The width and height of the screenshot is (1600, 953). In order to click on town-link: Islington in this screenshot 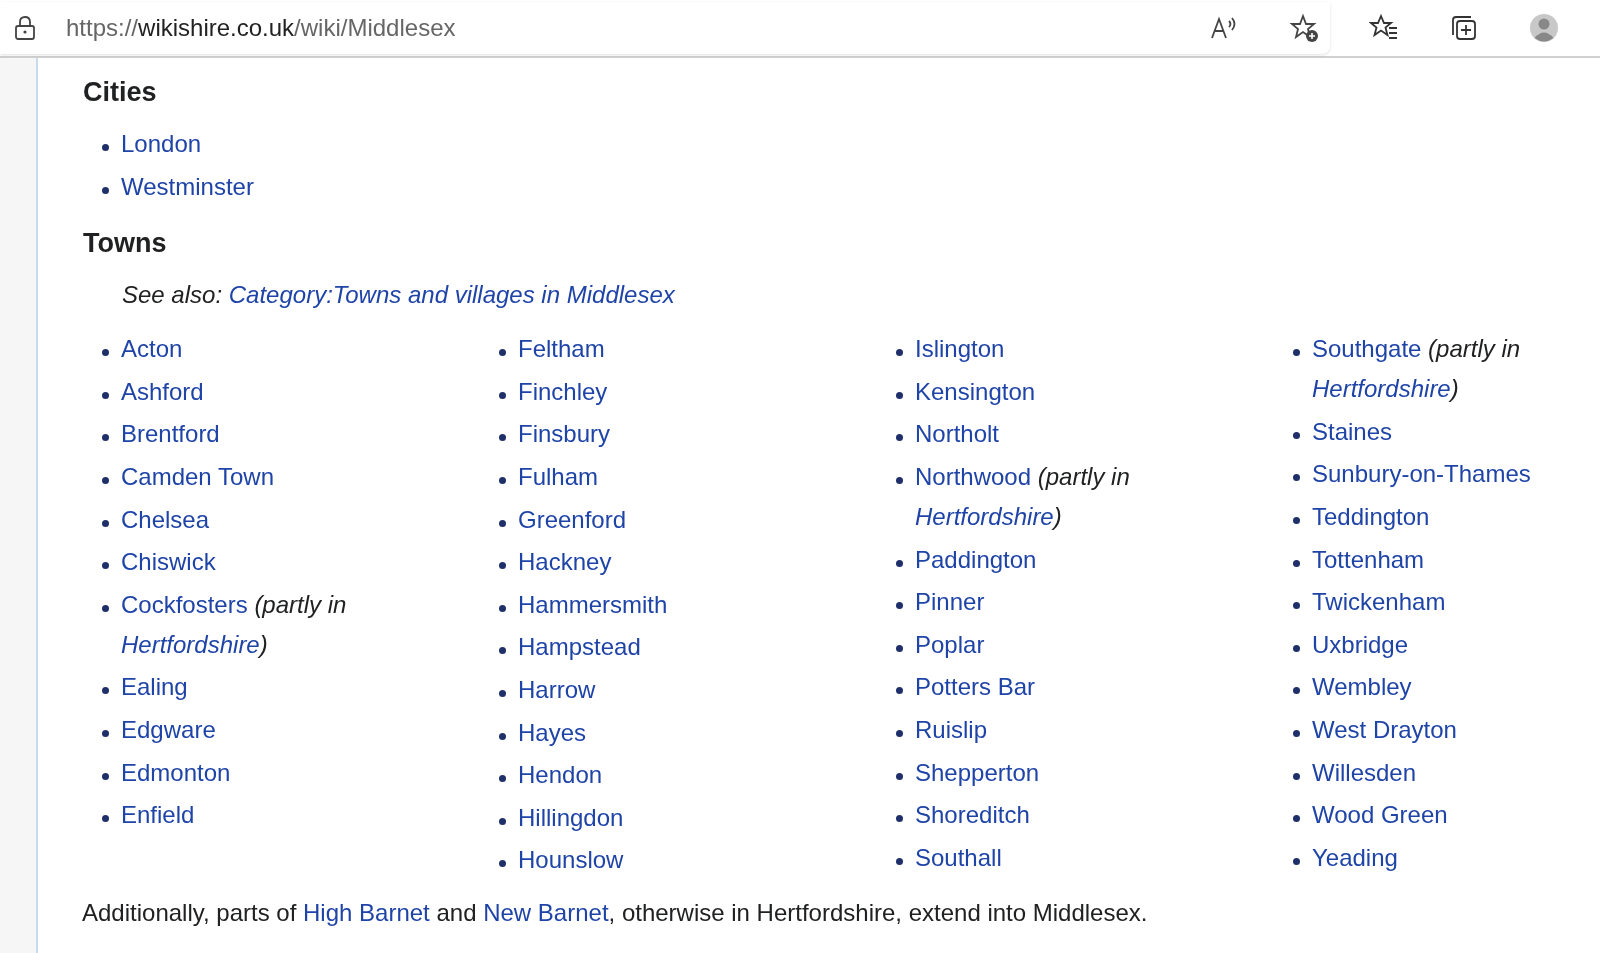, I will do `click(960, 349)`.